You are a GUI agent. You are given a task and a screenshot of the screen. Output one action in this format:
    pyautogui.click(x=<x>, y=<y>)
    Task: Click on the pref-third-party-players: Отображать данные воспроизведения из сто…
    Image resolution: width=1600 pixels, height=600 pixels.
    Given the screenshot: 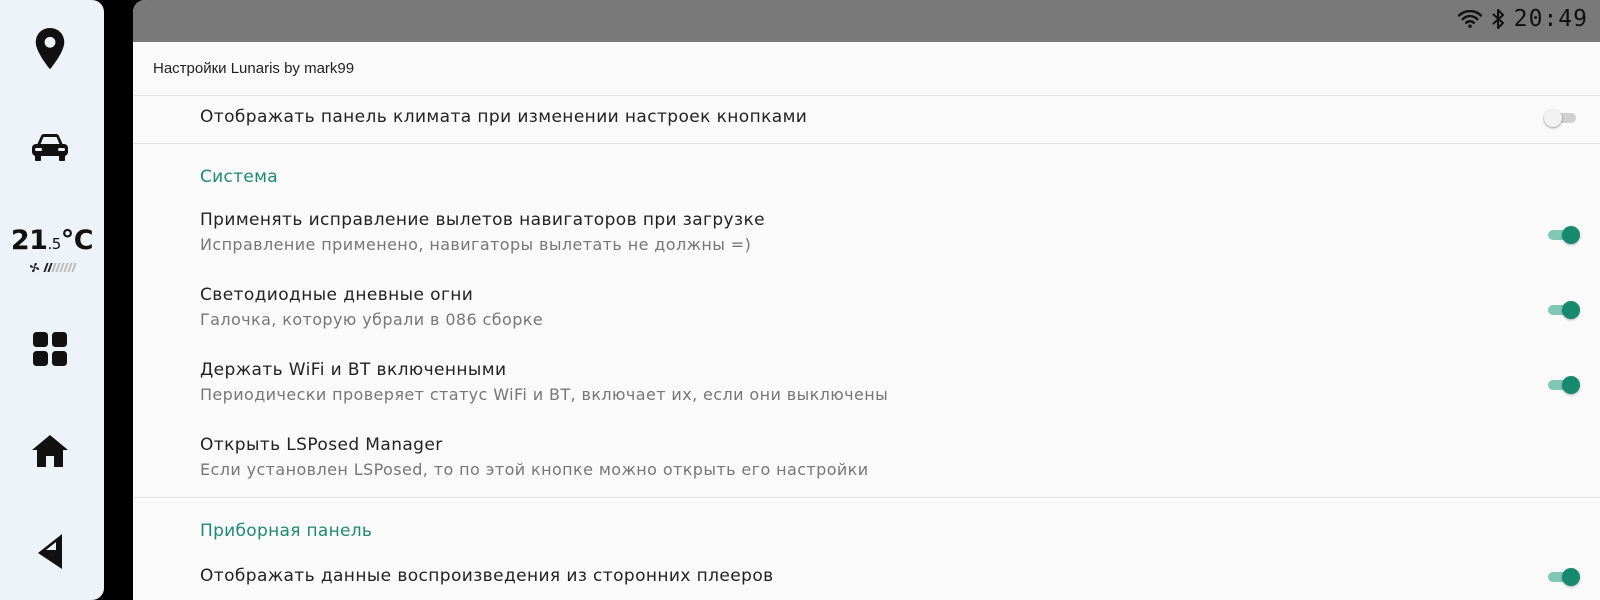 What is the action you would take?
    pyautogui.click(x=866, y=576)
    